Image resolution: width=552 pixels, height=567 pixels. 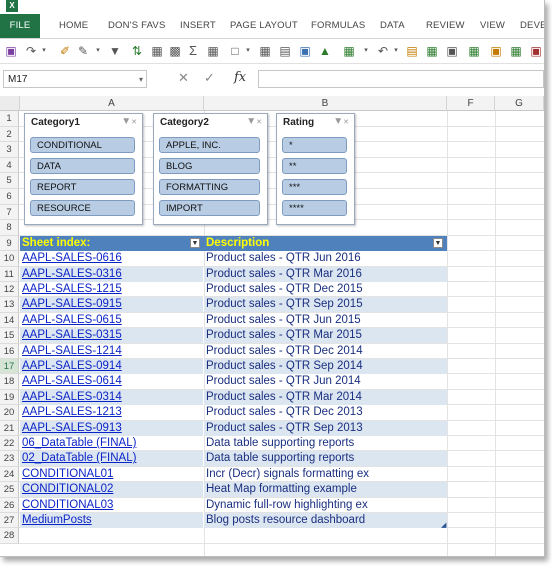 What do you see at coordinates (235, 51) in the screenshot?
I see `borders-icon: □` at bounding box center [235, 51].